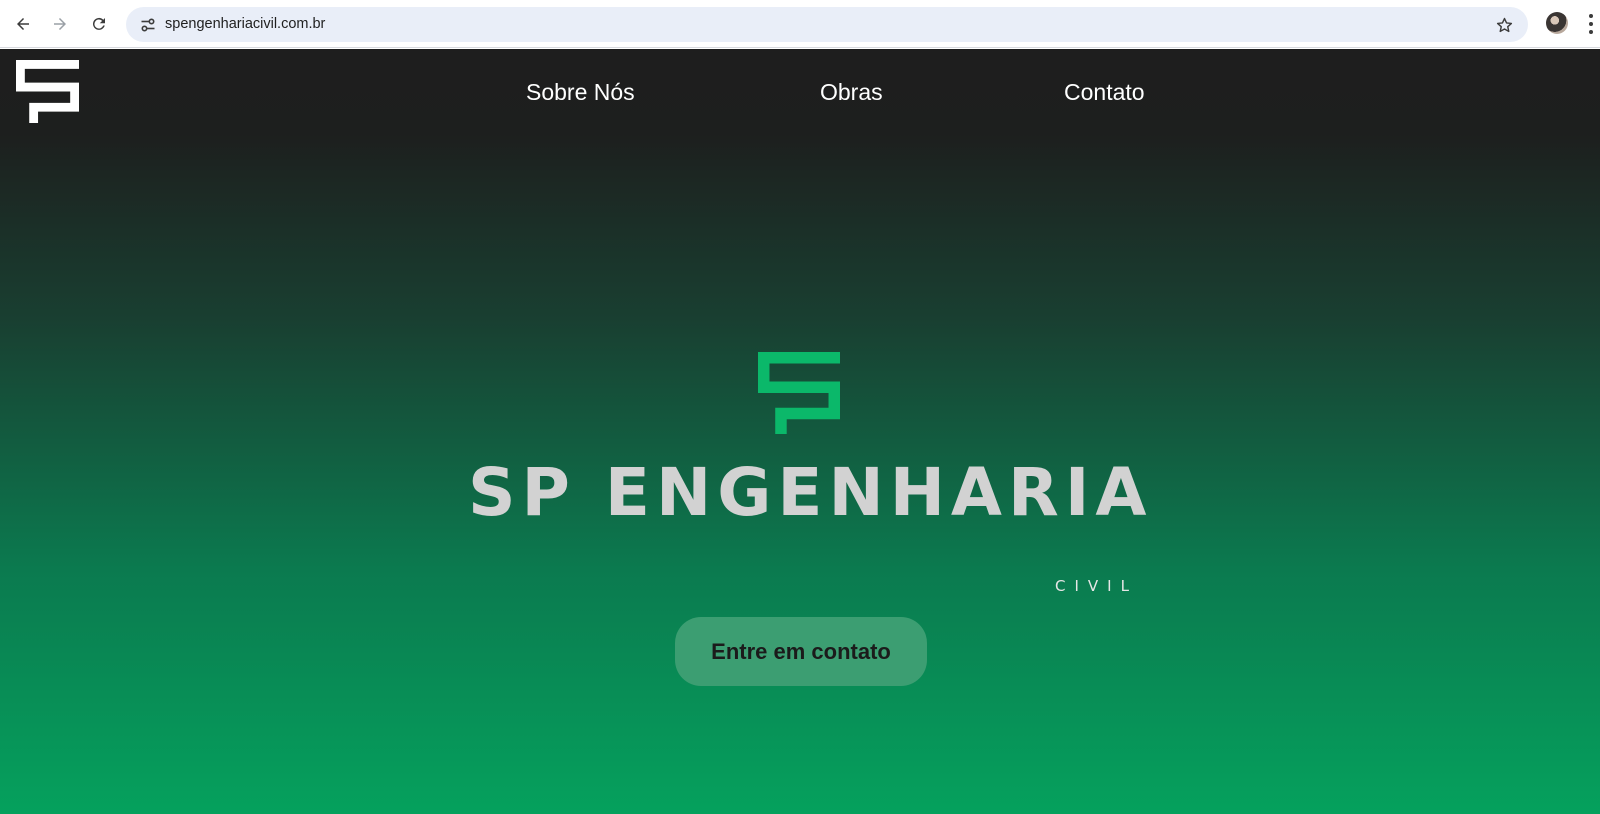 This screenshot has height=814, width=1600. What do you see at coordinates (580, 92) in the screenshot?
I see `nav-link-sobre-nos: Sobre Nós` at bounding box center [580, 92].